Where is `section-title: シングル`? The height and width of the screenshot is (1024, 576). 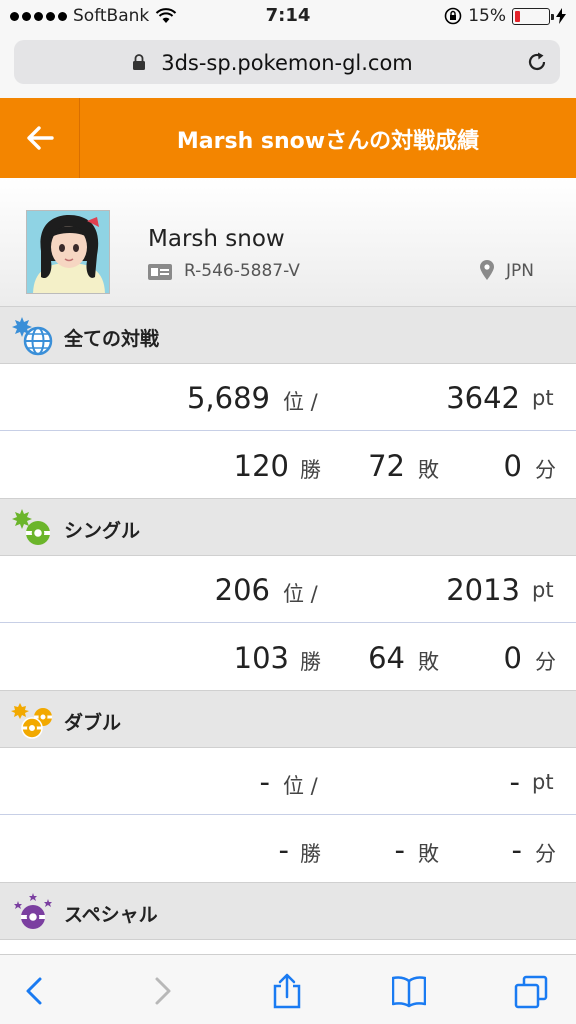
section-title: シングル is located at coordinates (102, 531).